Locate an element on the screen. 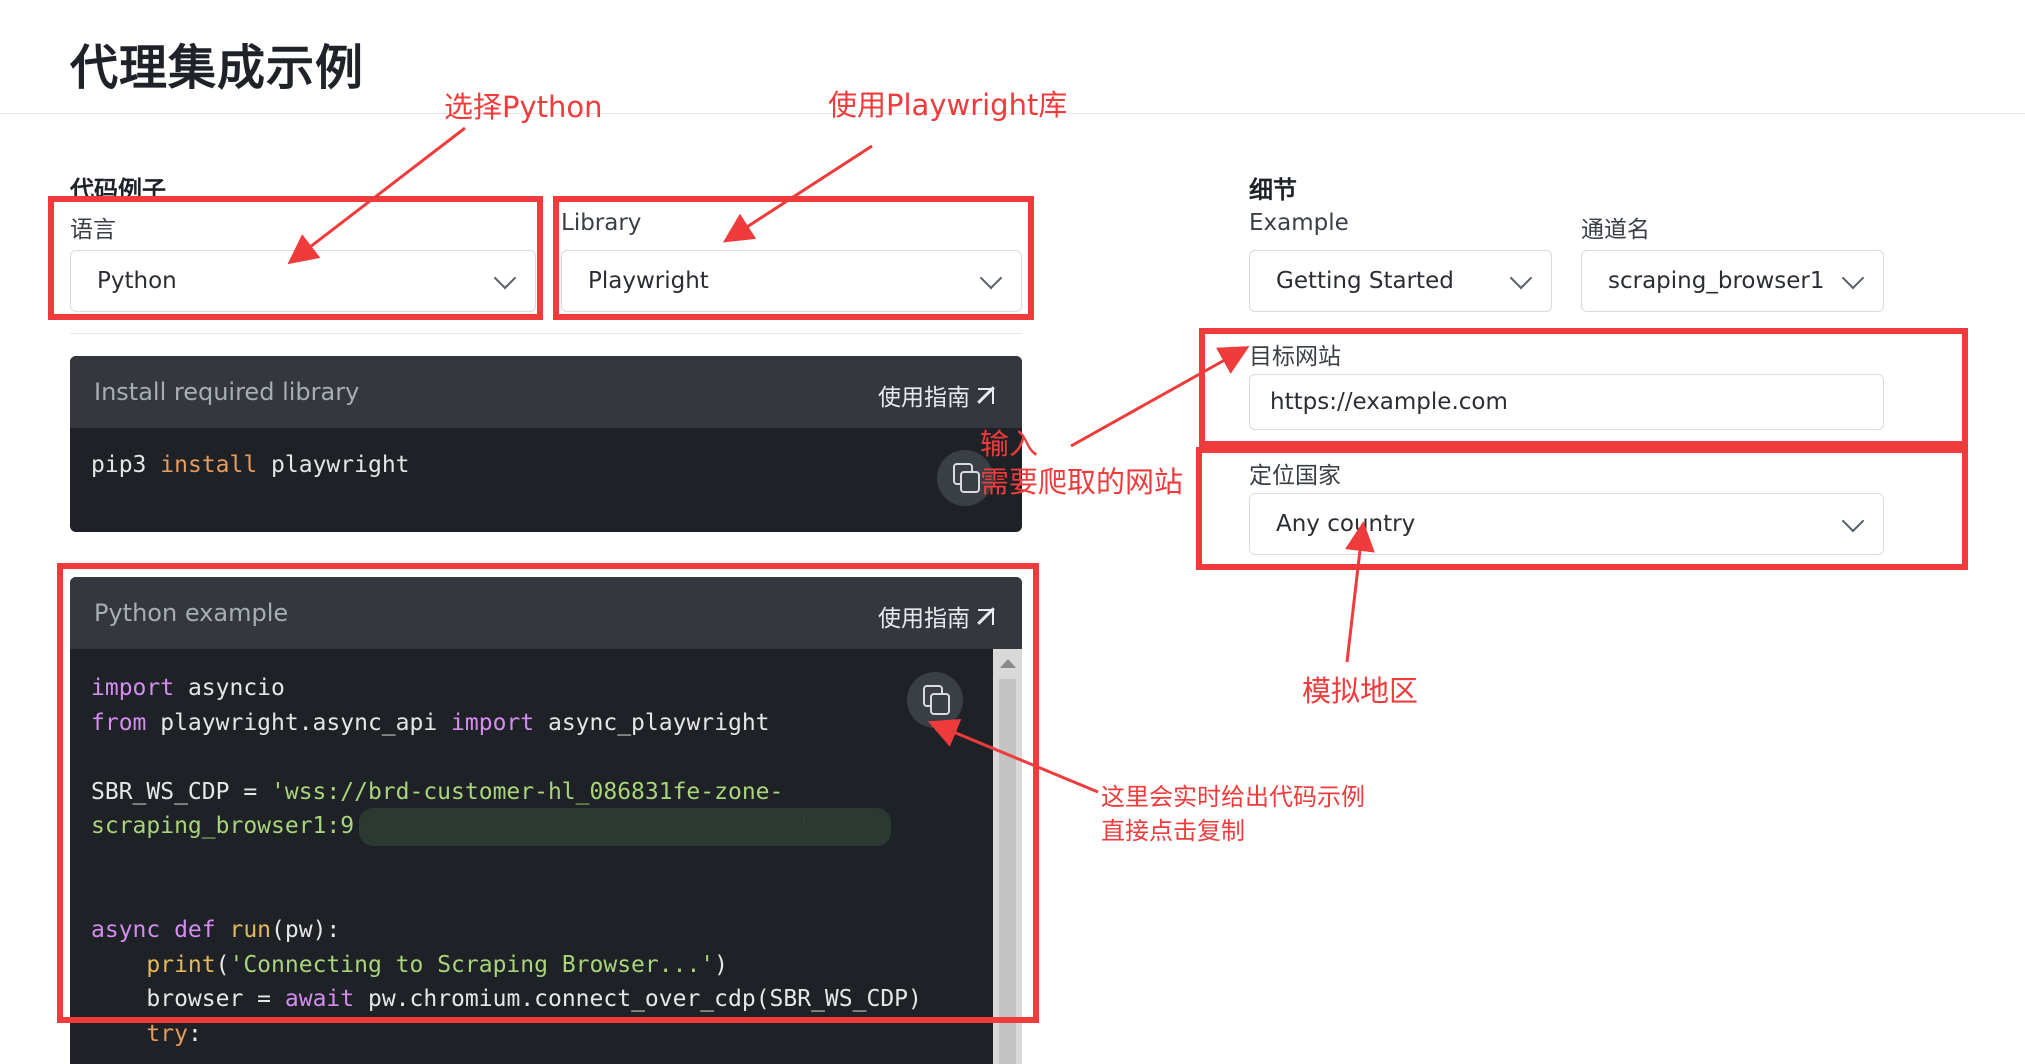 The height and width of the screenshot is (1064, 2025). arrow-to-target is located at coordinates (1160, 397).